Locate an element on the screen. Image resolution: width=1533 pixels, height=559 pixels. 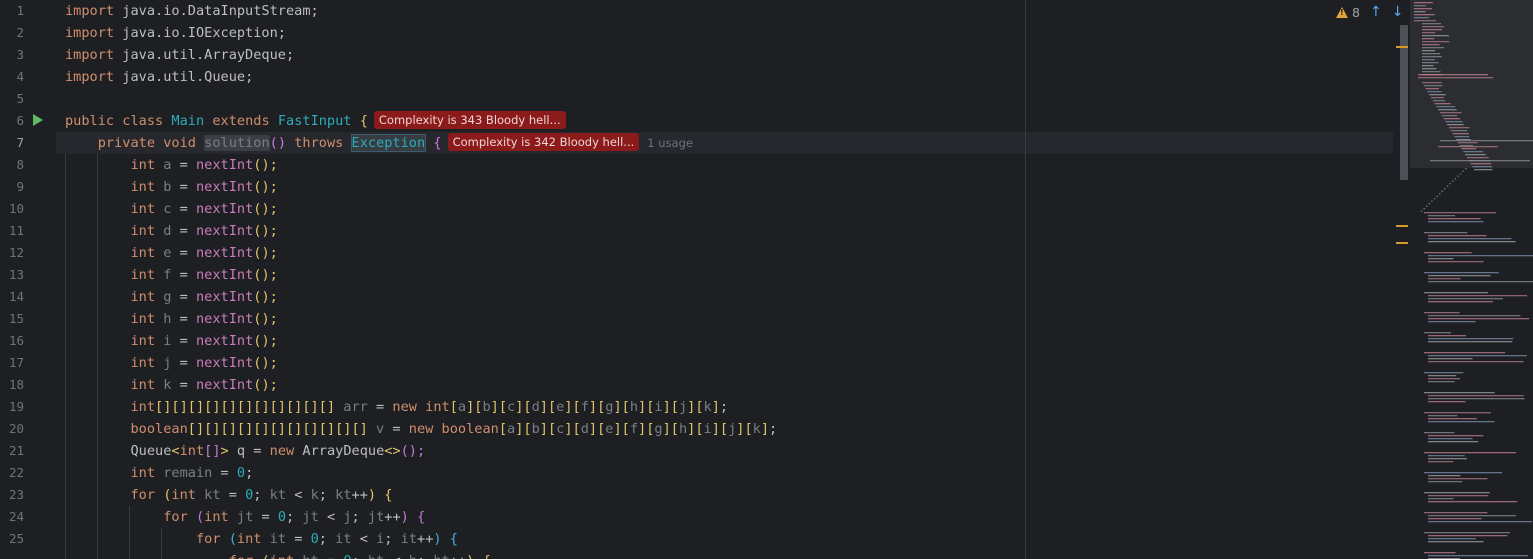
line-number: 8 is located at coordinates (20, 164).